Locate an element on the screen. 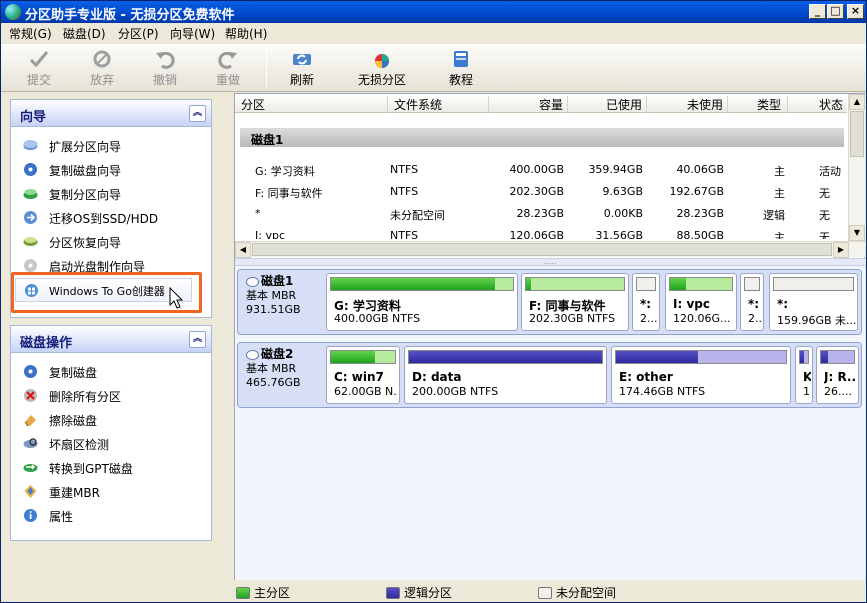  scroll-up-icon: ▲ is located at coordinates (857, 102).